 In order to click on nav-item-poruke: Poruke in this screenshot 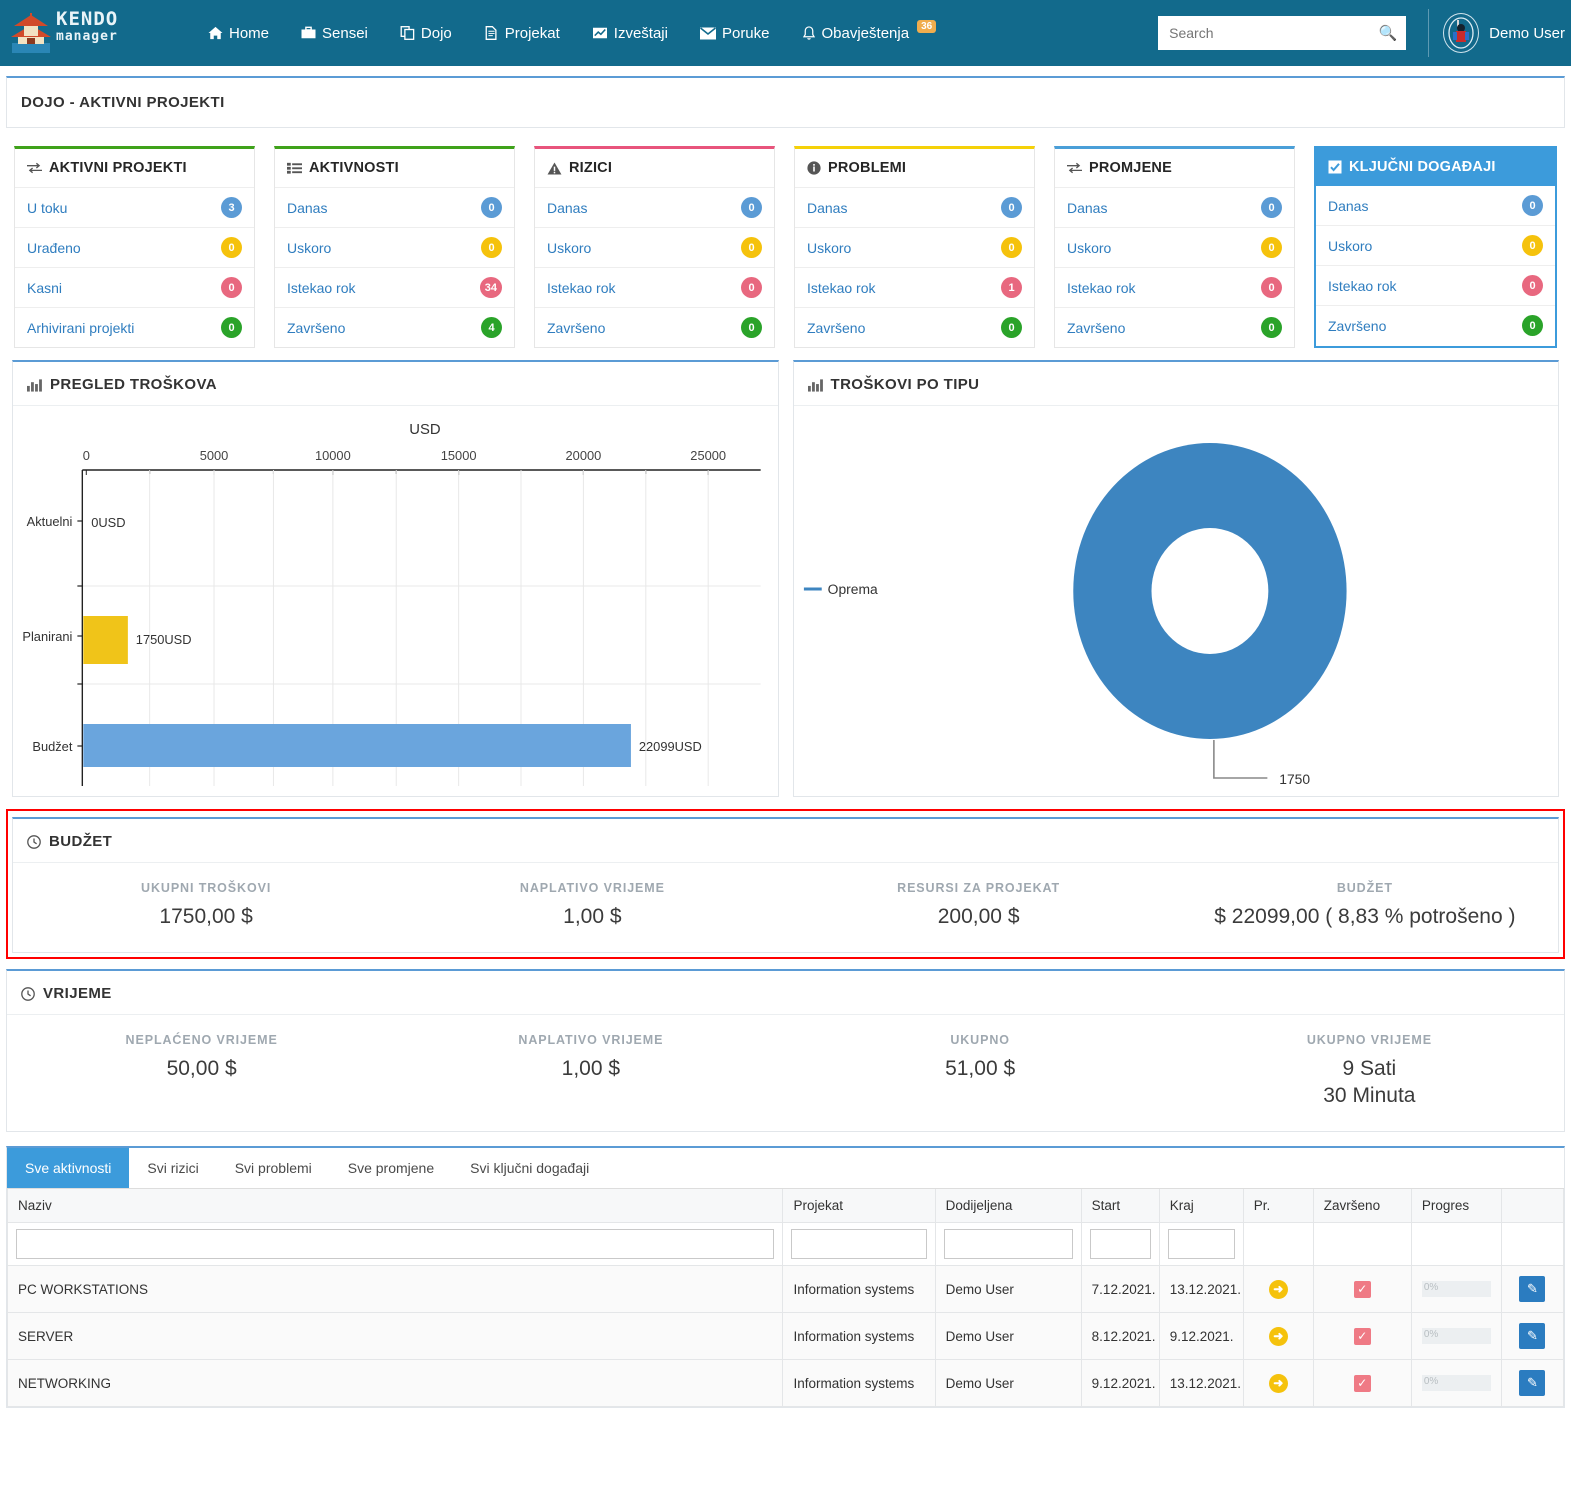, I will do `click(735, 33)`.